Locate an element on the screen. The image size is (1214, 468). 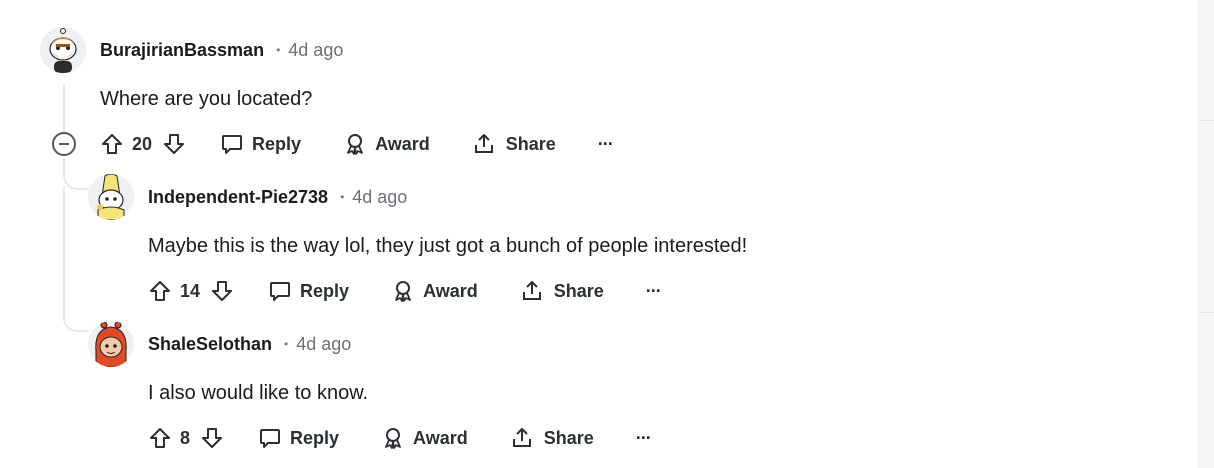
collapse-minus-icon is located at coordinates (64, 144).